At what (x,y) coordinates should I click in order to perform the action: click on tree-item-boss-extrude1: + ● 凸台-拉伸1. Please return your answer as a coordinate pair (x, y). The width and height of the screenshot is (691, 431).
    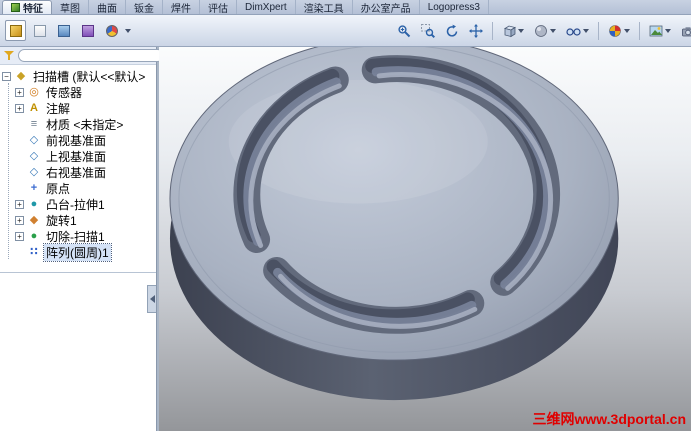
    Looking at the image, I should click on (79, 204).